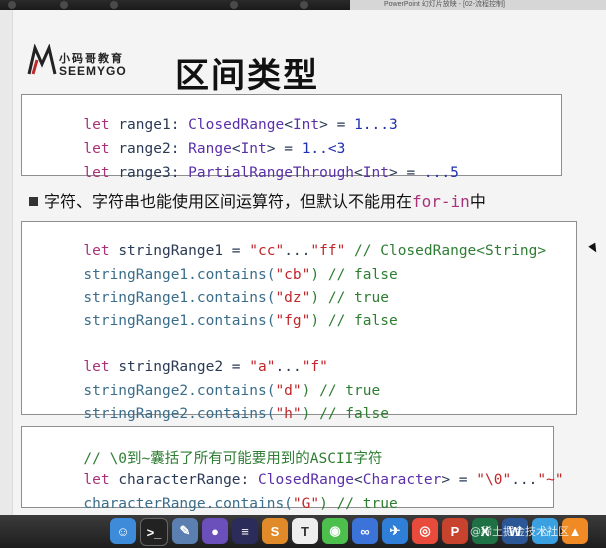  What do you see at coordinates (455, 531) in the screenshot?
I see `powerpoint-icon: P` at bounding box center [455, 531].